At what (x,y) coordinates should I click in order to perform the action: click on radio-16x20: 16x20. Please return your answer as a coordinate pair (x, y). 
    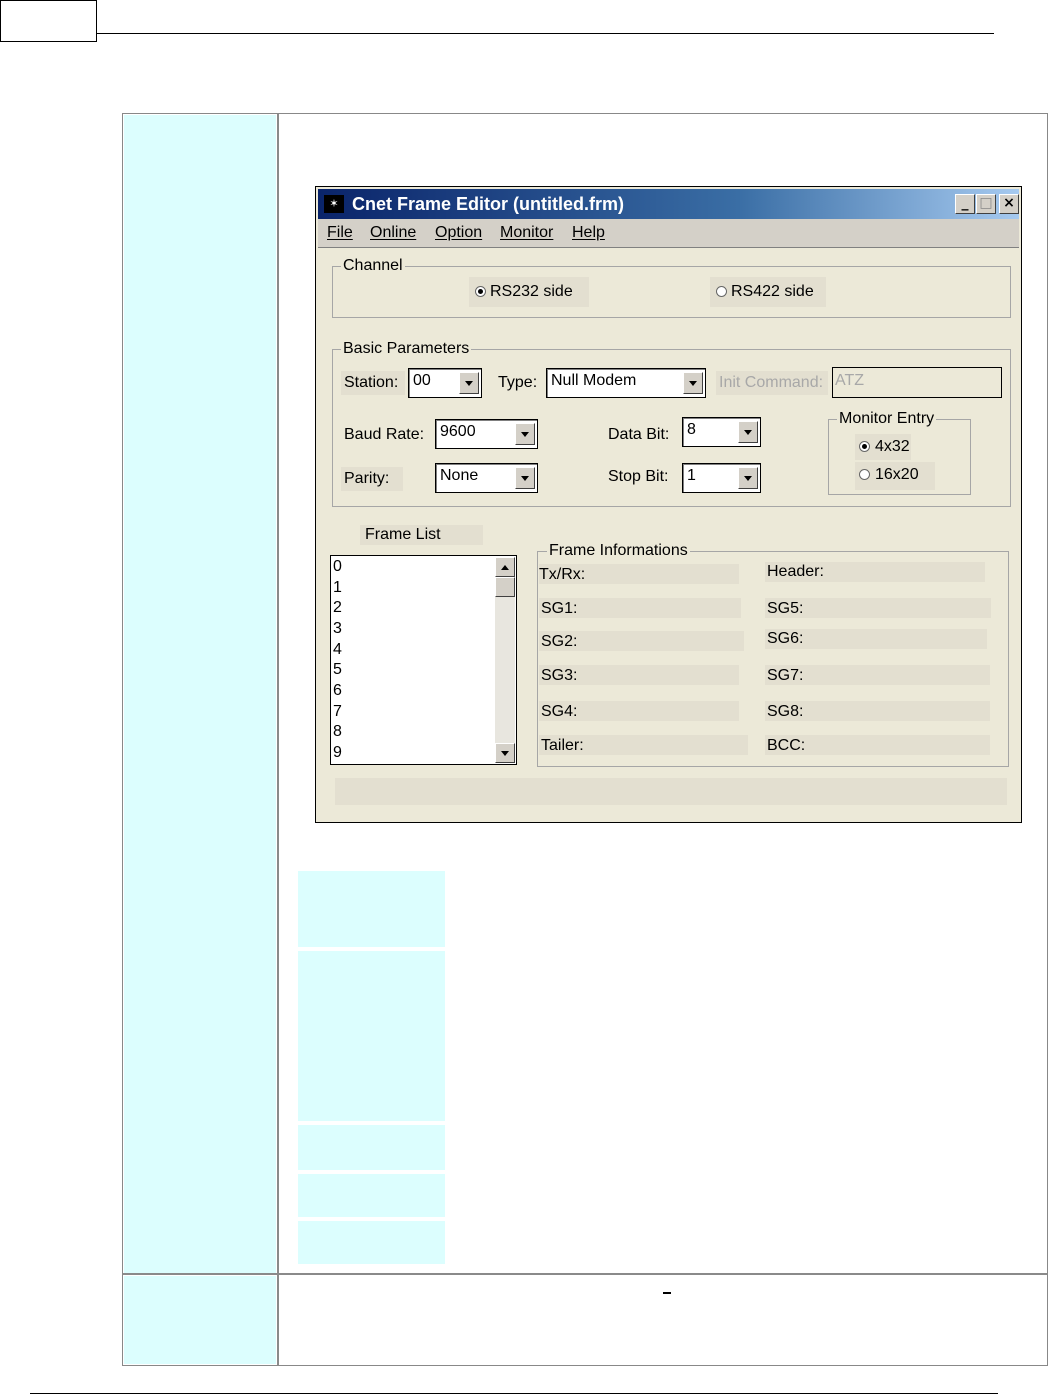
    Looking at the image, I should click on (895, 476).